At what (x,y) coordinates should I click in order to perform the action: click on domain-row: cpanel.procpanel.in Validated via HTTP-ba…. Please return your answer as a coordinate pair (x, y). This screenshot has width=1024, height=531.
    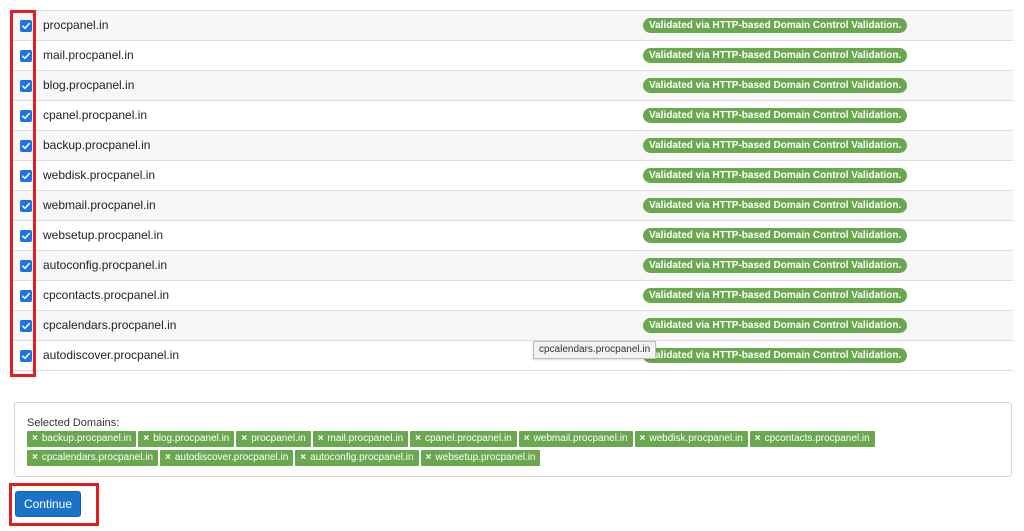
    Looking at the image, I should click on (512, 116).